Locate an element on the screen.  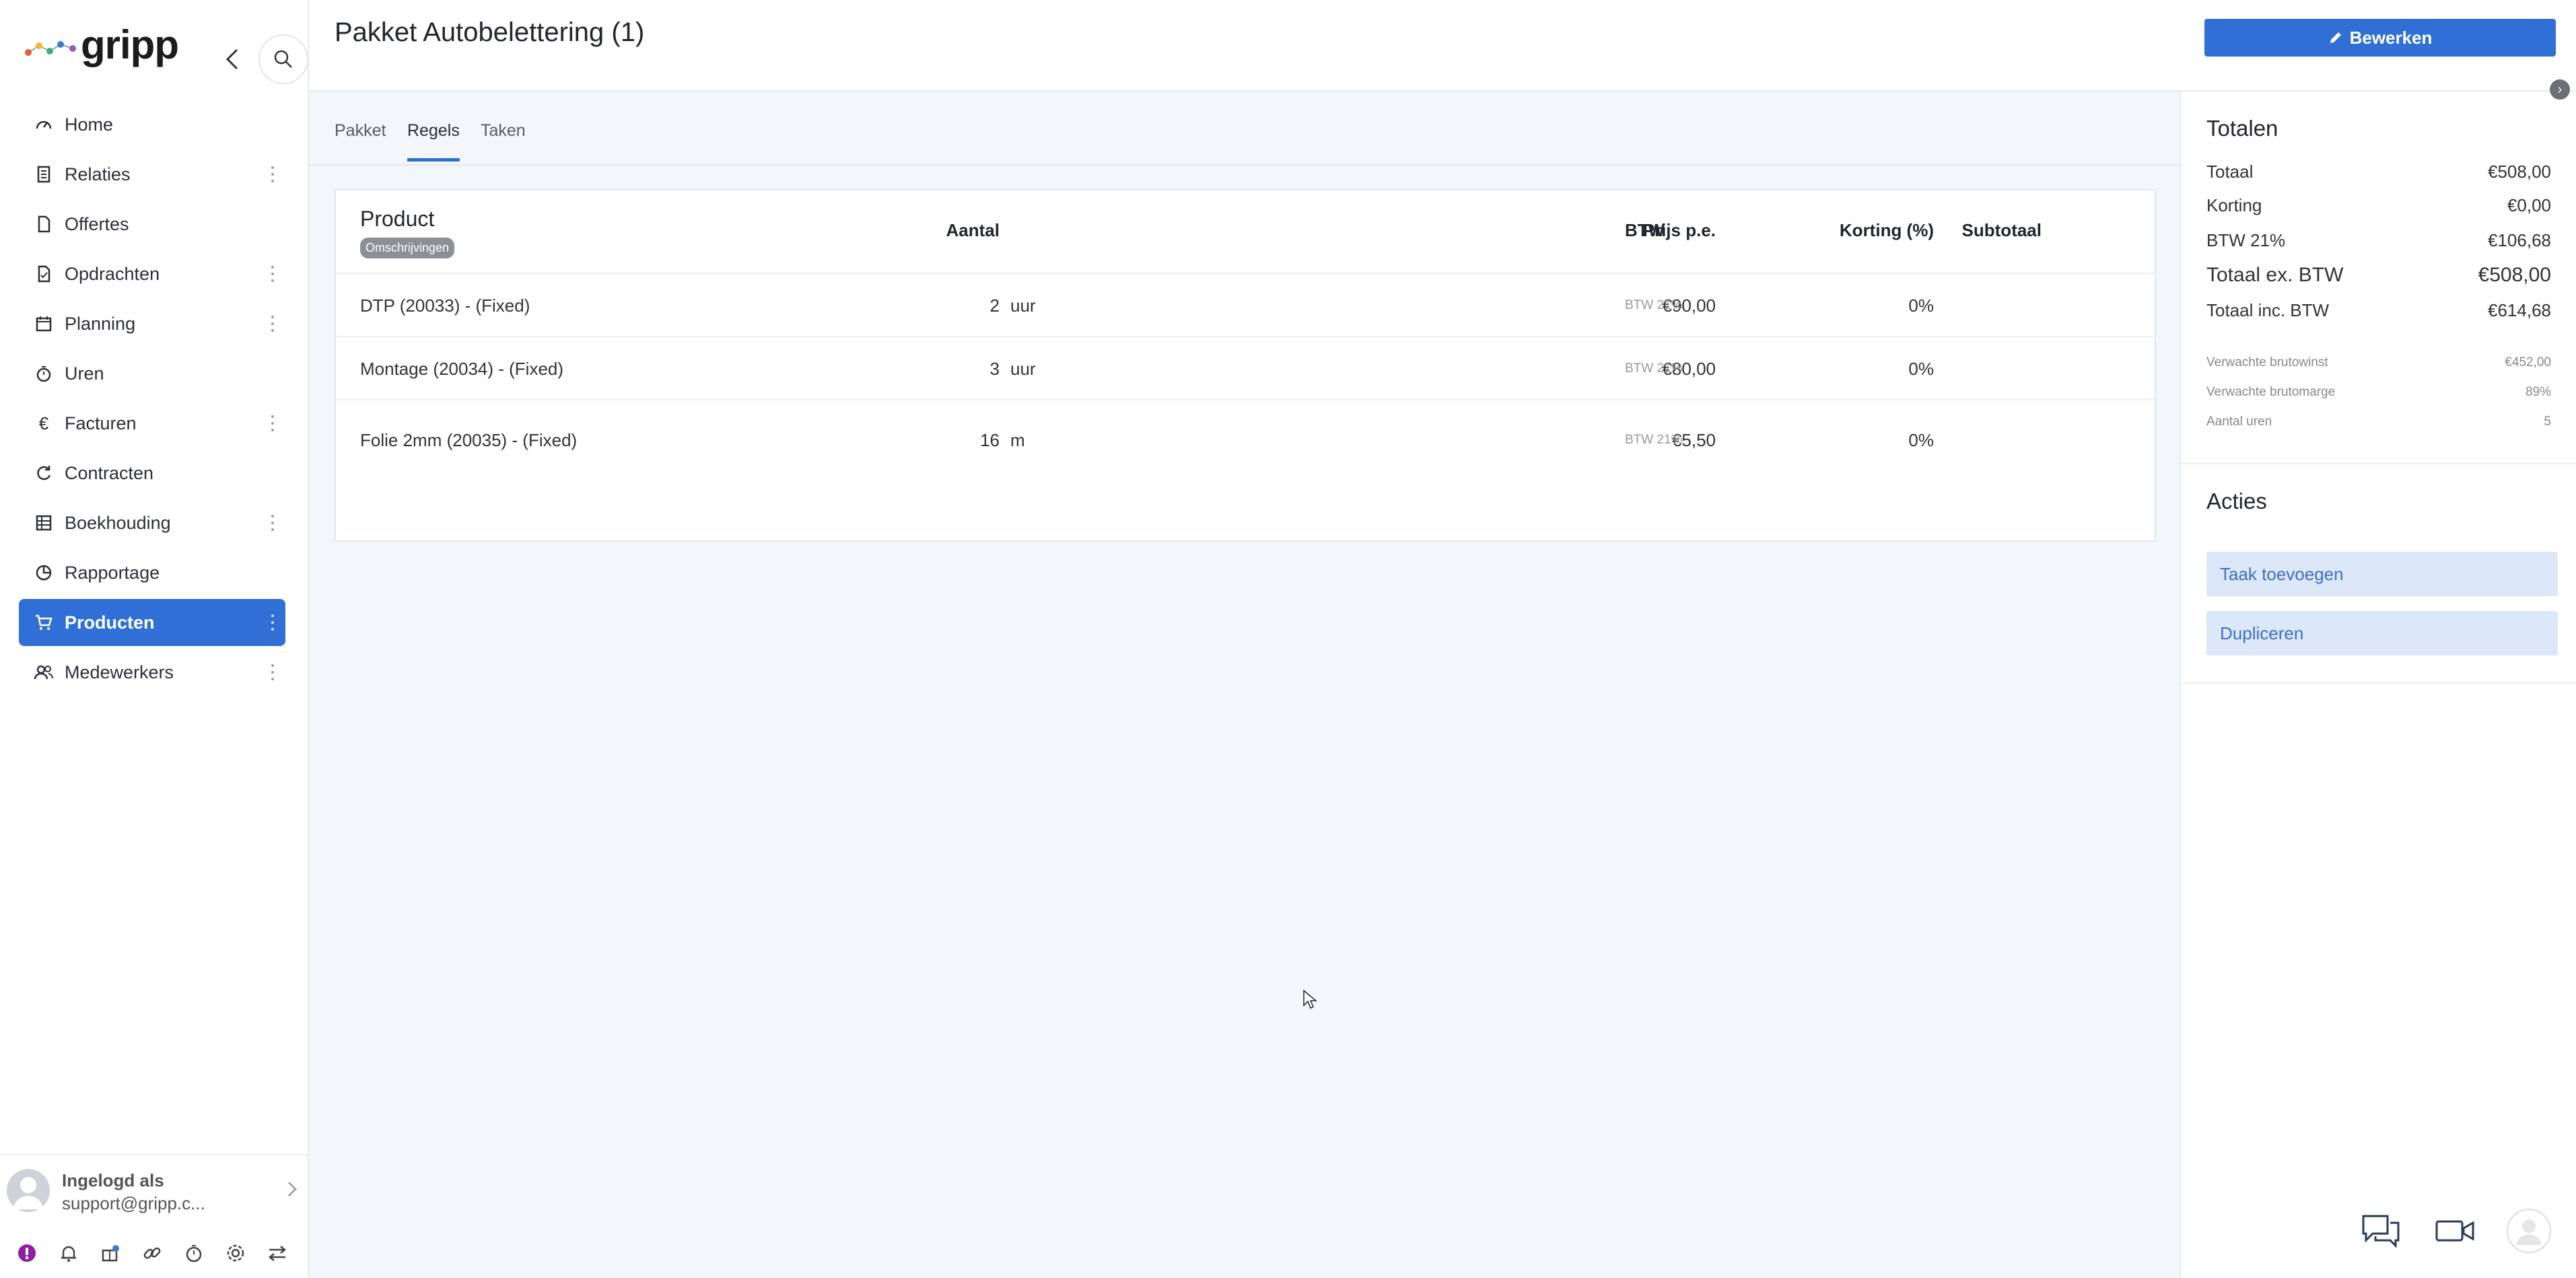
row-unit: uur is located at coordinates (1023, 369).